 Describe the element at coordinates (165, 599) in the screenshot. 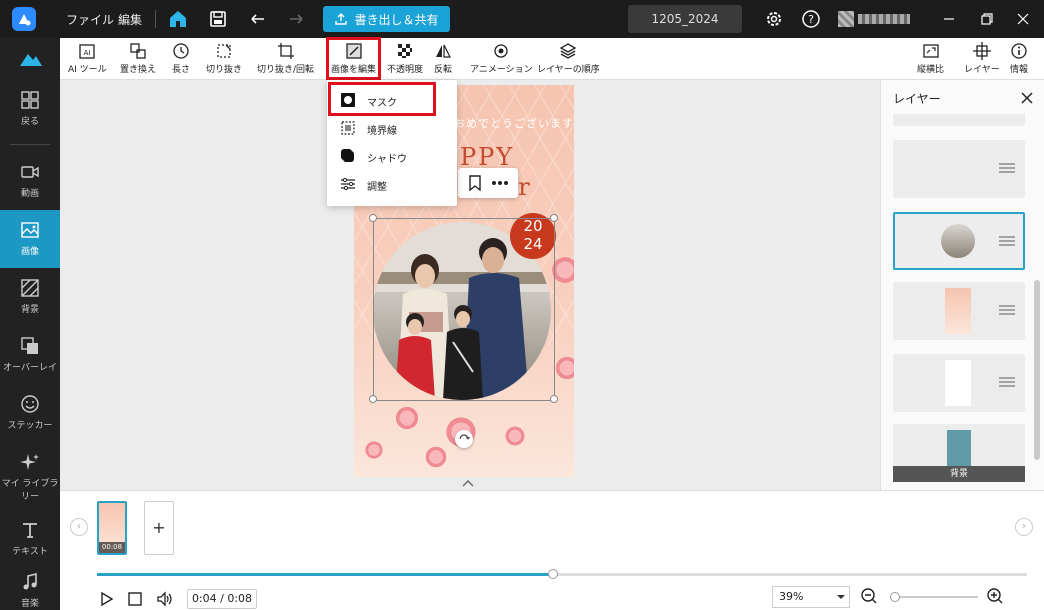

I see `volume-icon` at that location.